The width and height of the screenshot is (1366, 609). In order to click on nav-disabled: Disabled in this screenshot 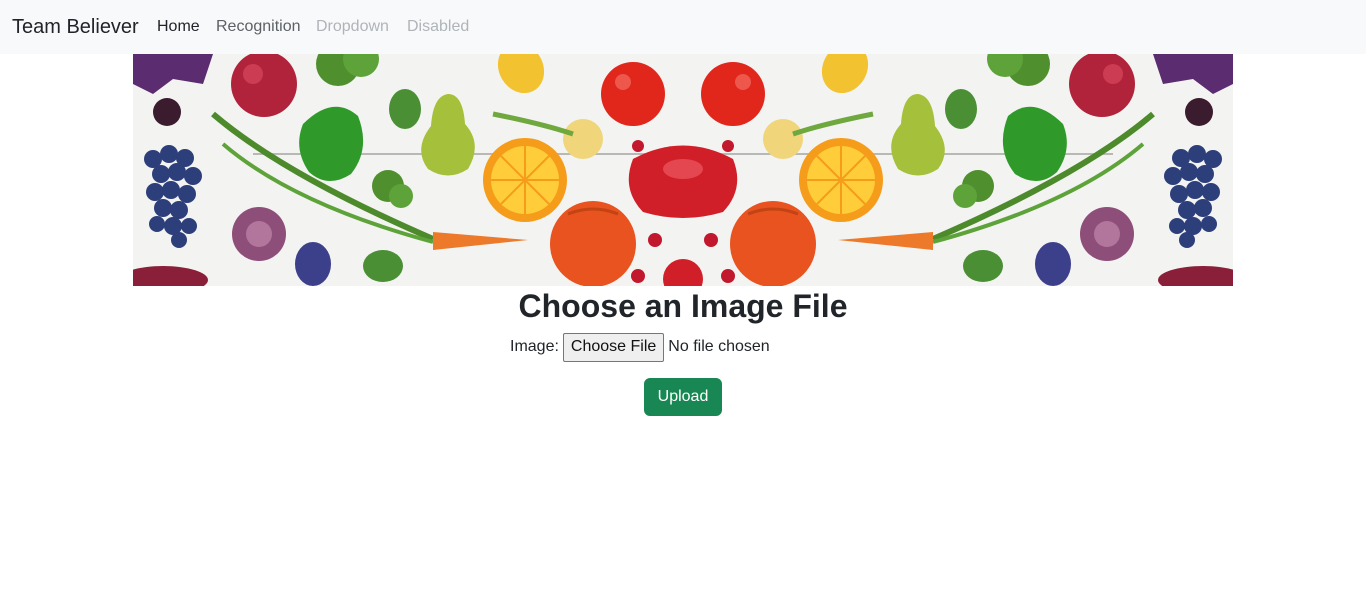, I will do `click(438, 26)`.